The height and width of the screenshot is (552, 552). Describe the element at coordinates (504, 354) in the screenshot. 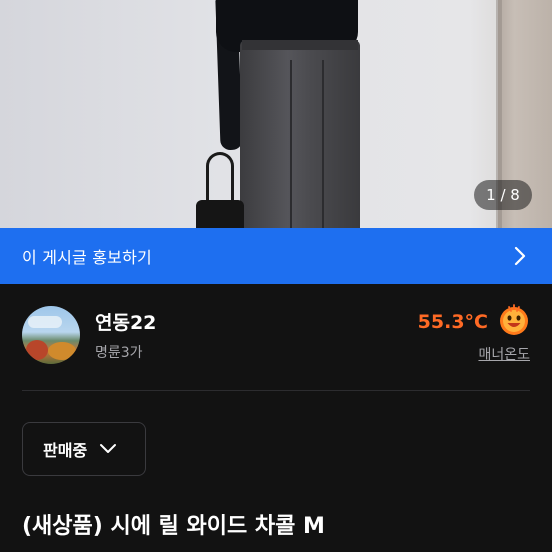

I see `manner-temperature-link: 매너온도` at that location.